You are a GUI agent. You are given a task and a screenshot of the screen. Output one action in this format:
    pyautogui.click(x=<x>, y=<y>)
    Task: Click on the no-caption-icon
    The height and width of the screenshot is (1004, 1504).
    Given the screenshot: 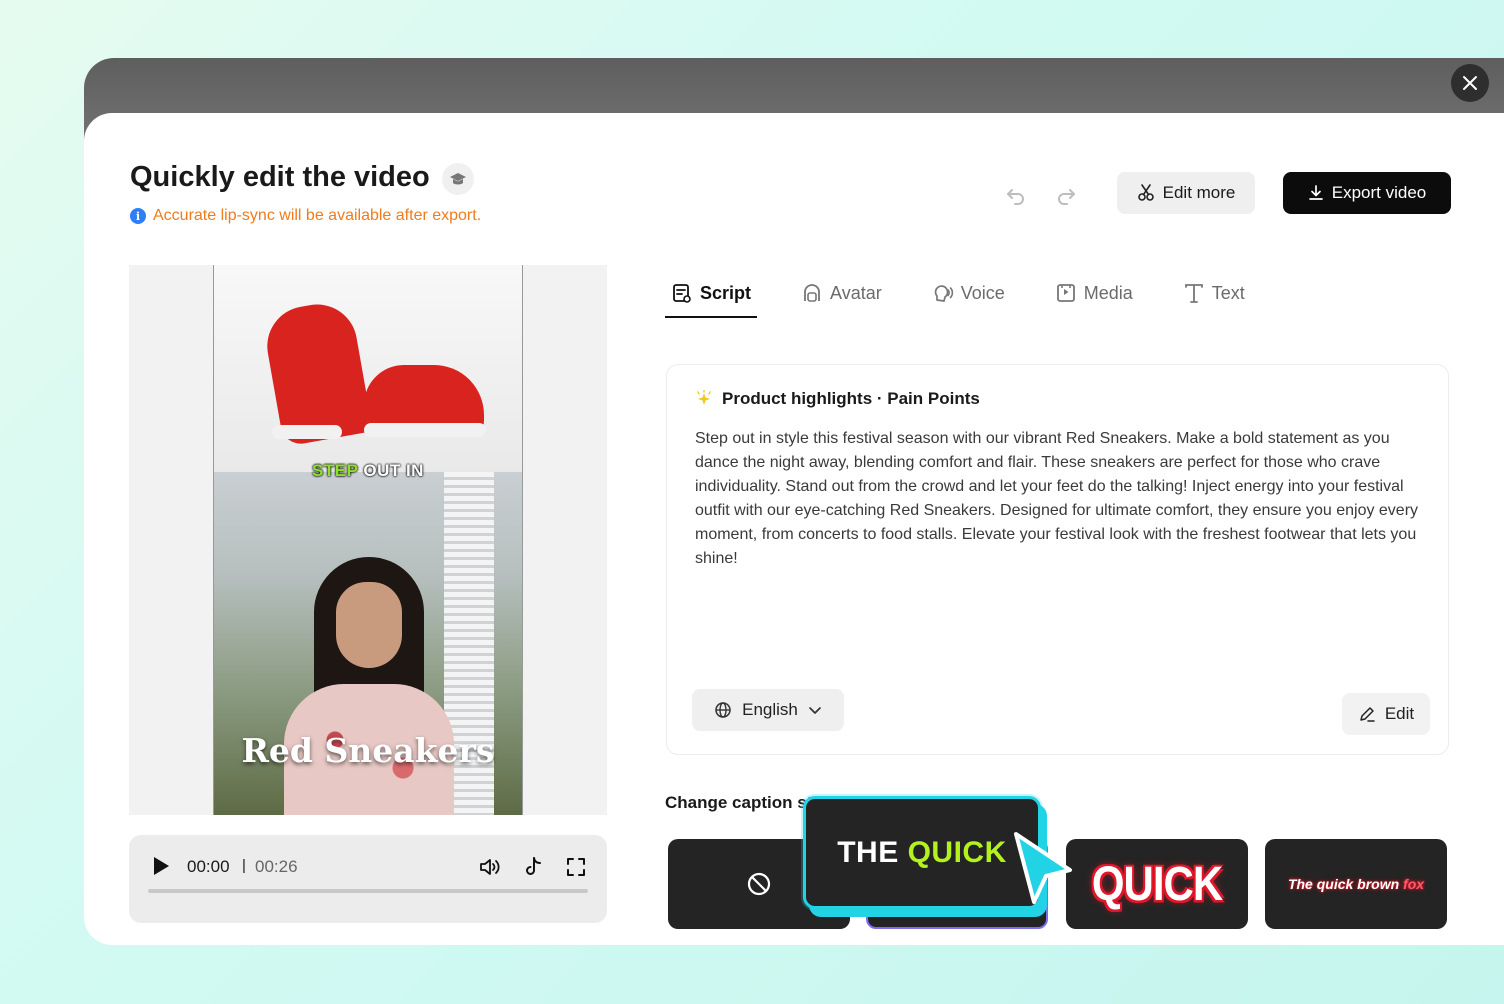 What is the action you would take?
    pyautogui.click(x=759, y=884)
    